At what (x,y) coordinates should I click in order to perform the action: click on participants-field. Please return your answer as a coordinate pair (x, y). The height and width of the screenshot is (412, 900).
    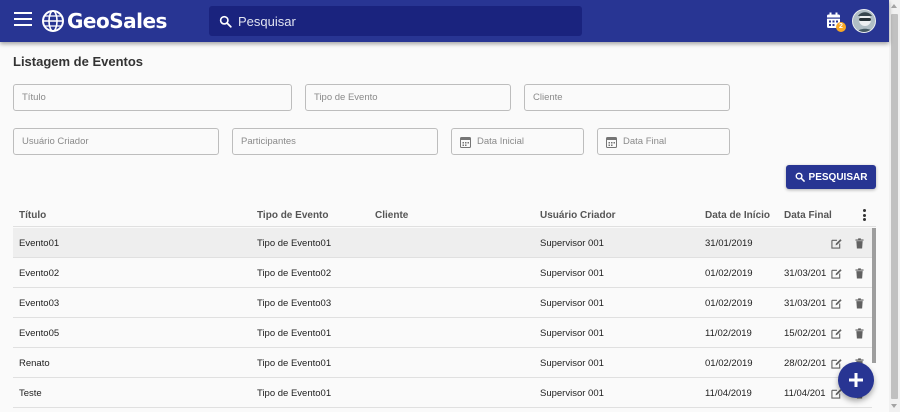
    Looking at the image, I should click on (335, 141).